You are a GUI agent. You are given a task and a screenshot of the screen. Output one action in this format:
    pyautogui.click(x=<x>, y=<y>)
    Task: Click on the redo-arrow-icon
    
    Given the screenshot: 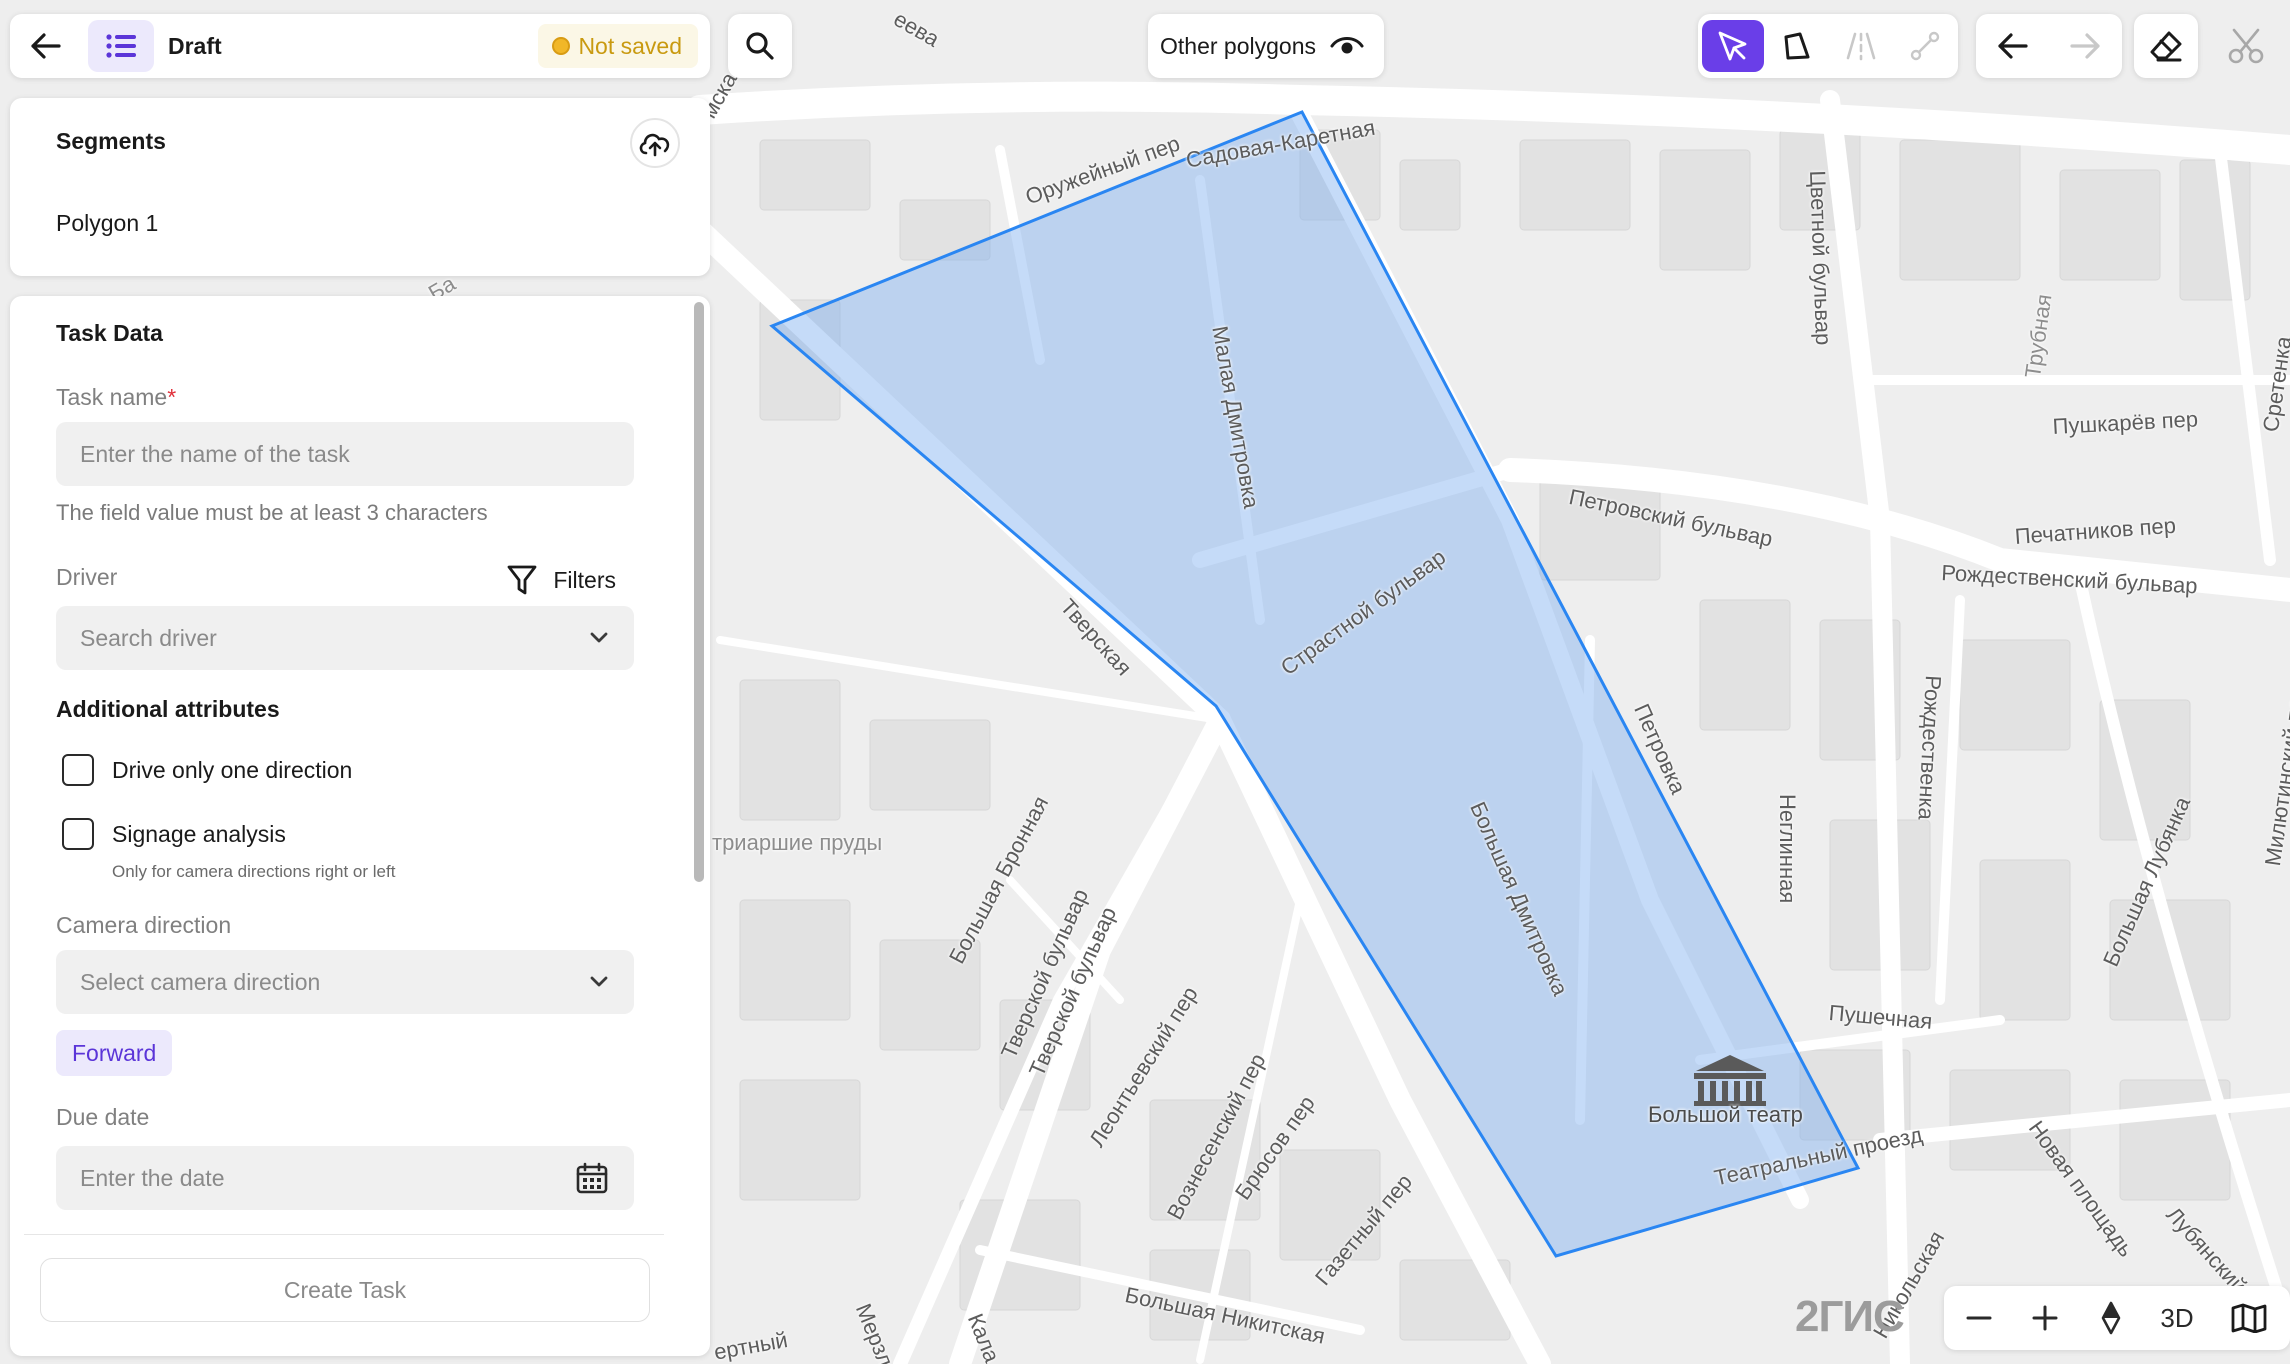 What is the action you would take?
    pyautogui.click(x=2085, y=46)
    